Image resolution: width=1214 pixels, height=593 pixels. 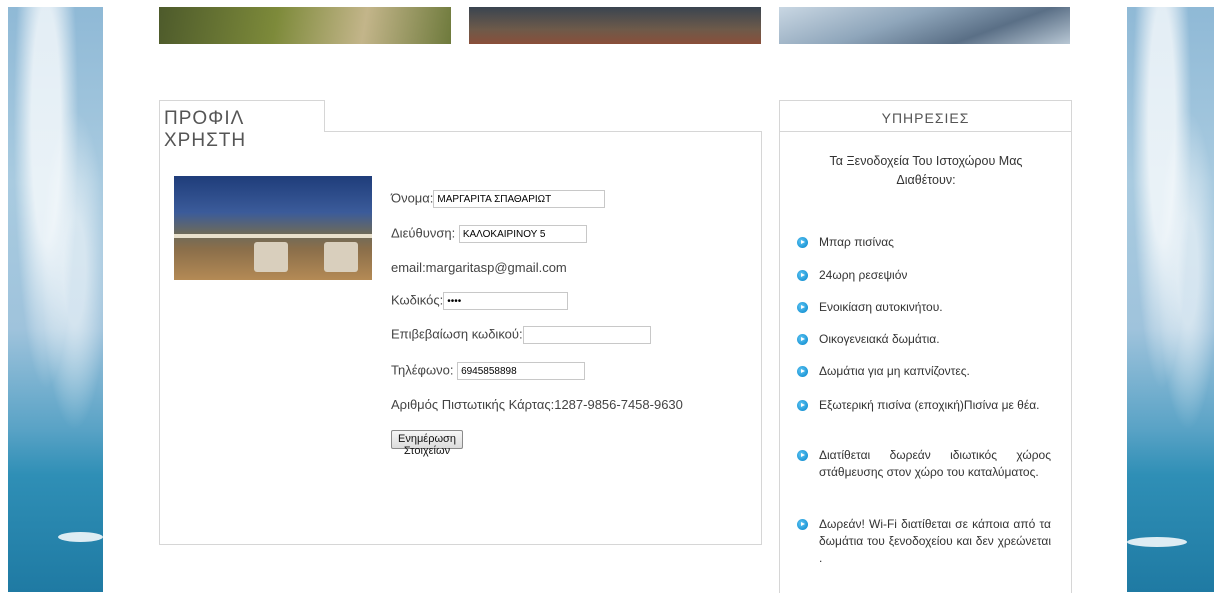 What do you see at coordinates (1170, 299) in the screenshot?
I see `right-background-image` at bounding box center [1170, 299].